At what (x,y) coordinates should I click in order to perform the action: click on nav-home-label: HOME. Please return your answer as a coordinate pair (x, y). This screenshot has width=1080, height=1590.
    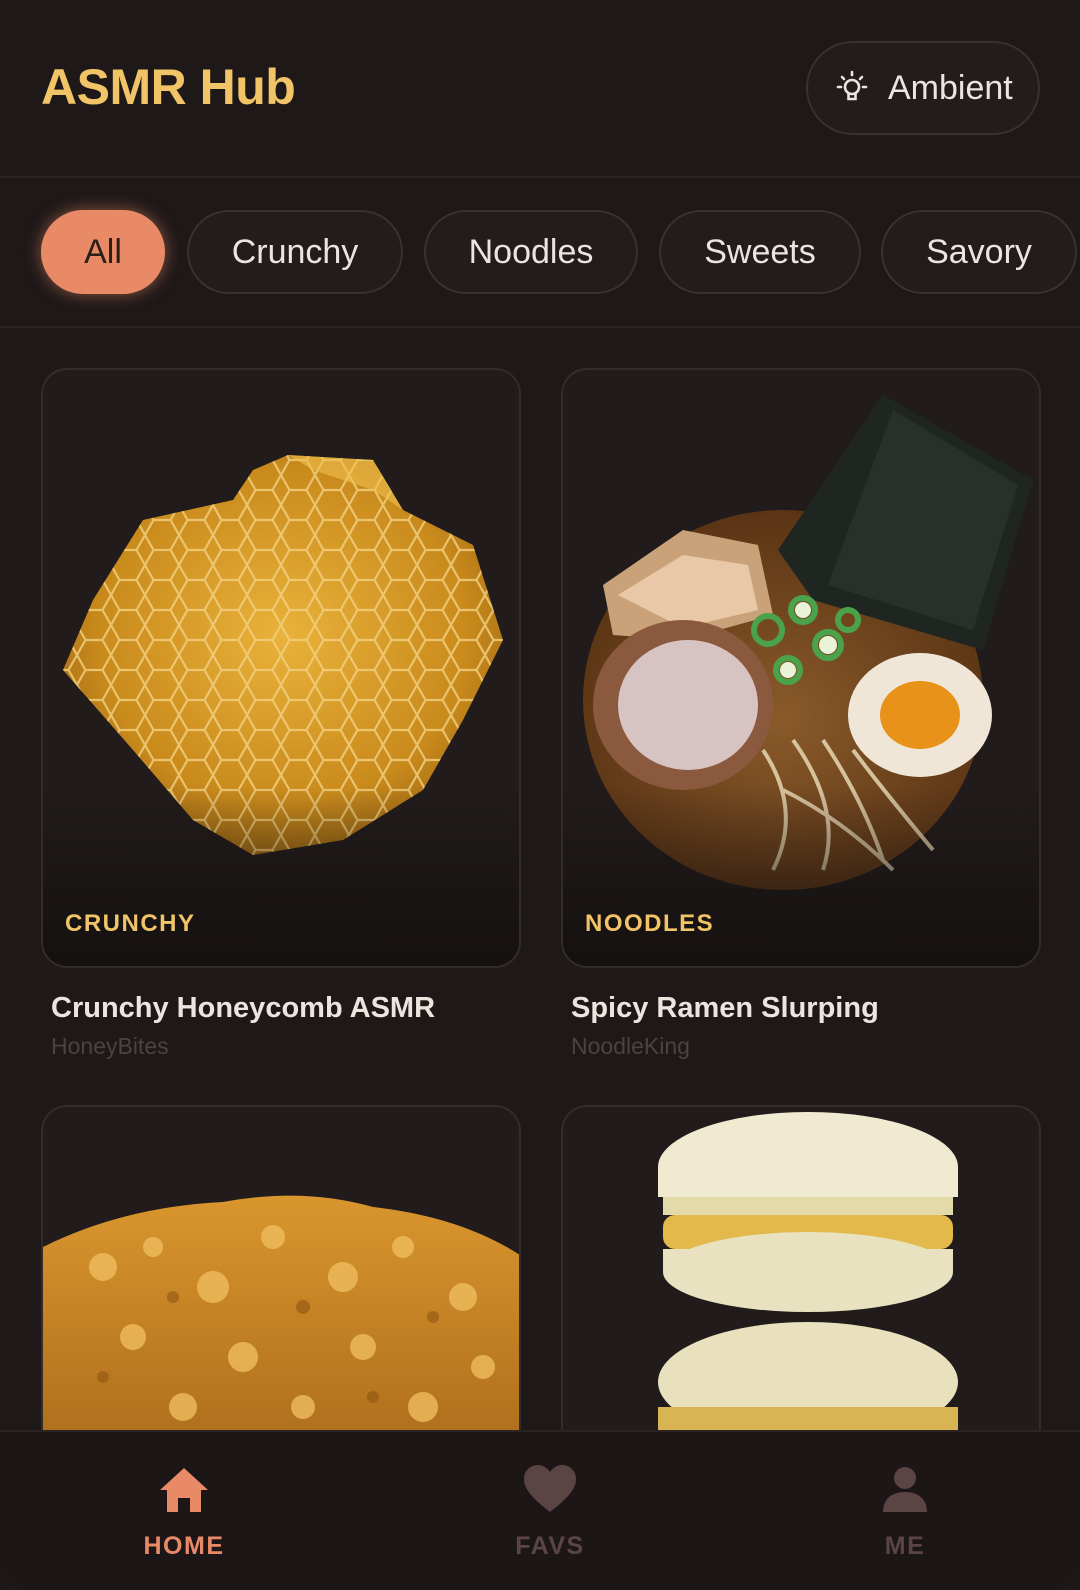
    Looking at the image, I should click on (184, 1546).